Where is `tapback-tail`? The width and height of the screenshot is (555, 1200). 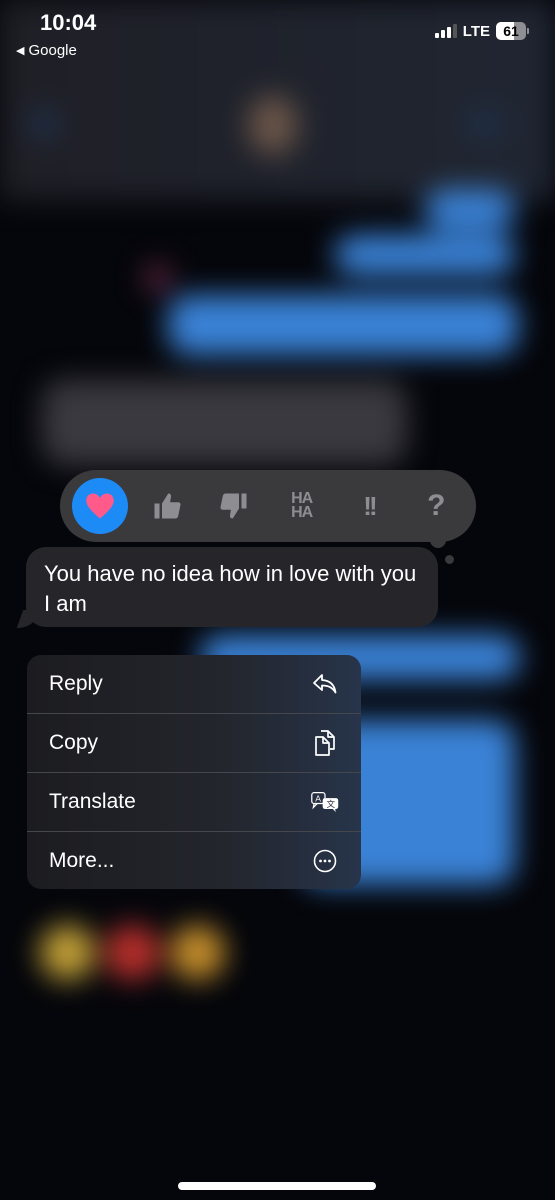 tapback-tail is located at coordinates (438, 540).